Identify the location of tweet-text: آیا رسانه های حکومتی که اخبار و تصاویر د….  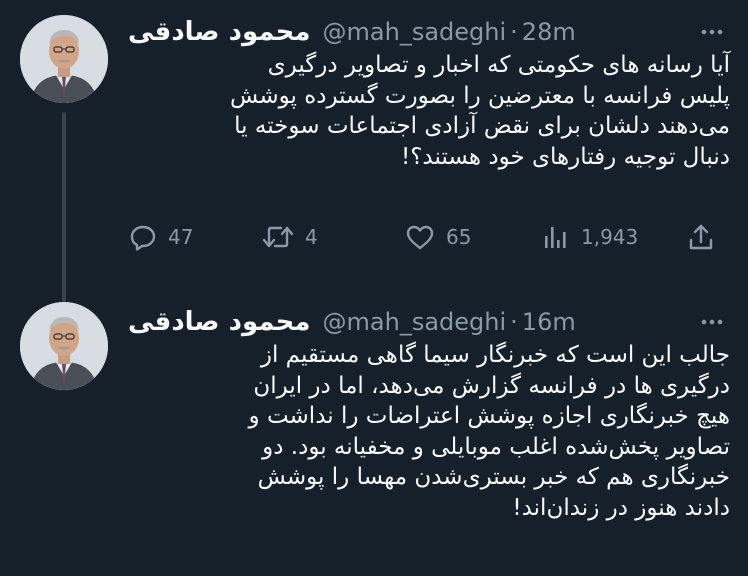
(480, 111).